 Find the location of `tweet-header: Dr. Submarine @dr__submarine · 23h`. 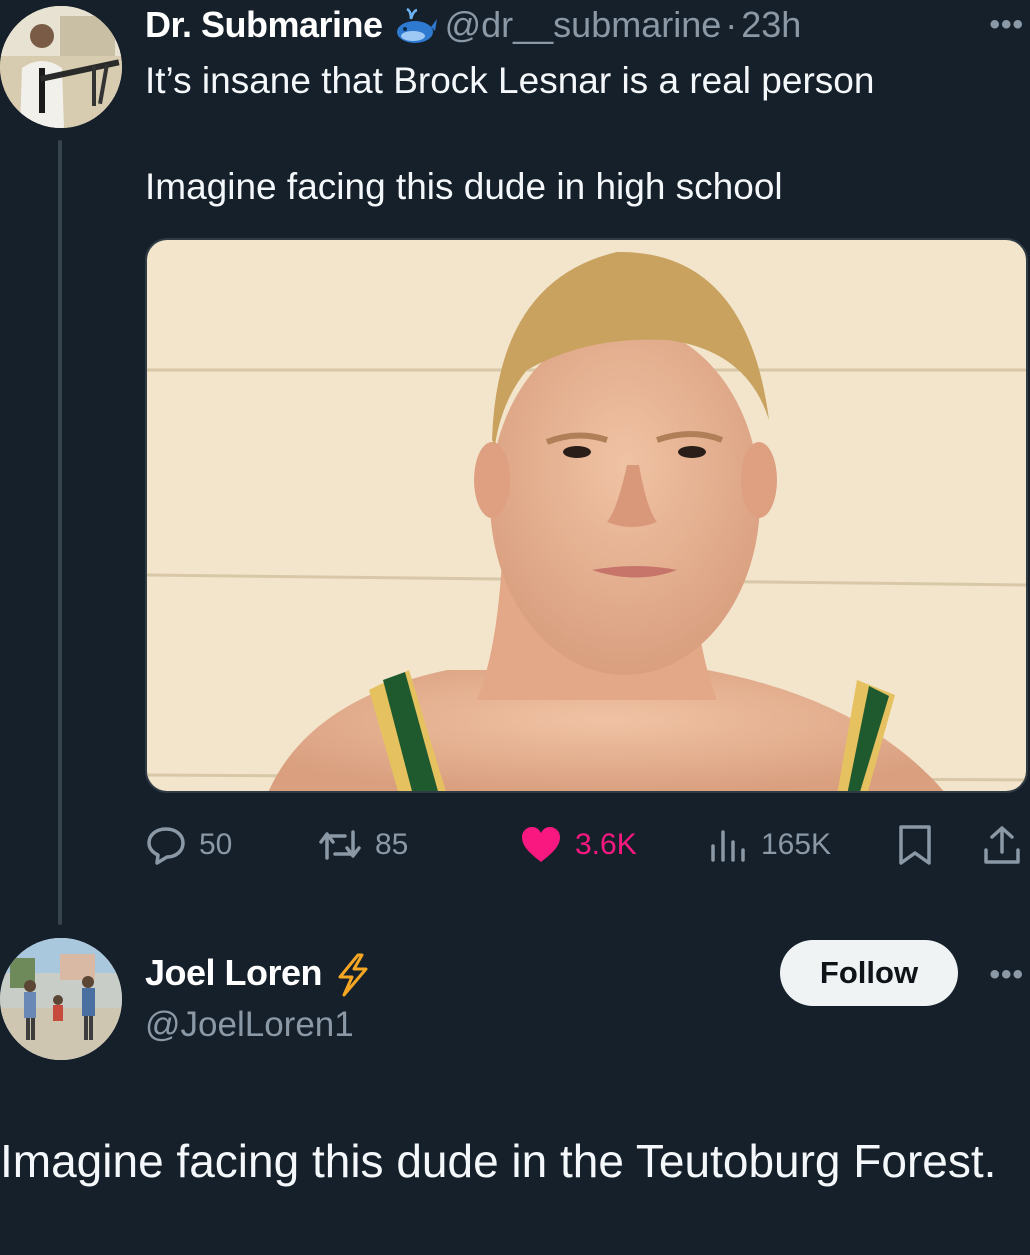

tweet-header: Dr. Submarine @dr__submarine · 23h is located at coordinates (473, 25).